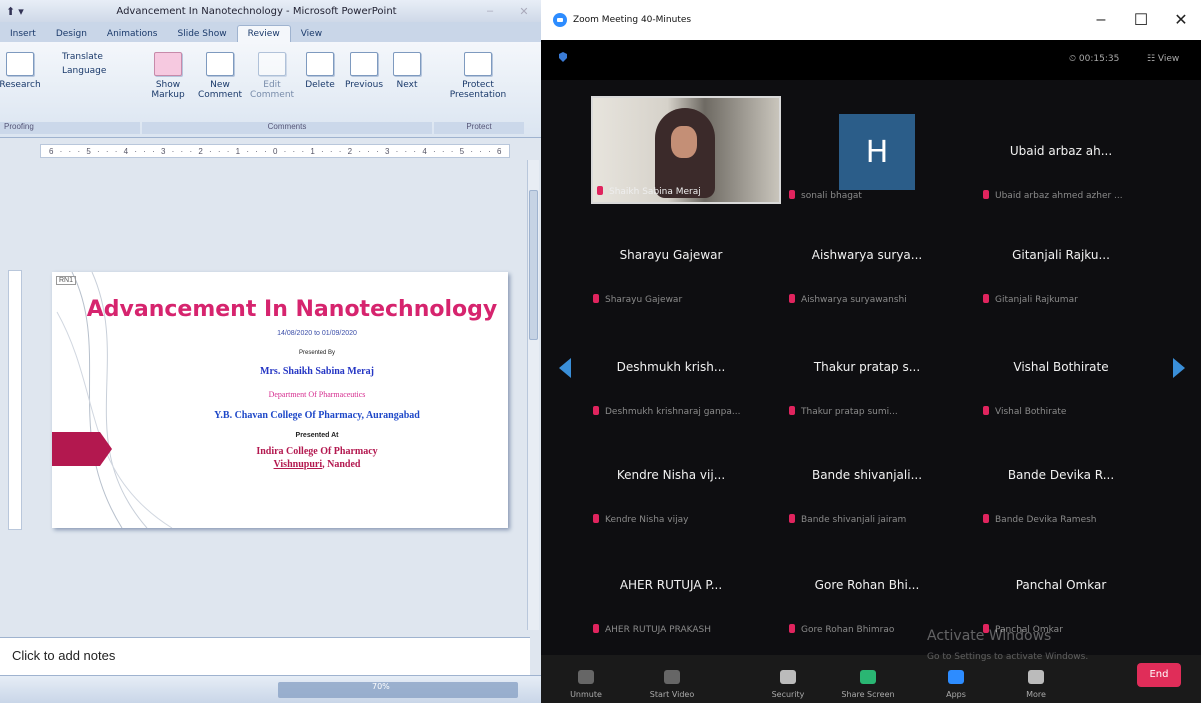 Image resolution: width=1201 pixels, height=703 pixels. I want to click on participant-tile: AHER RUTUJA P... AHER RUTUJA PRAKASH, so click(671, 602).